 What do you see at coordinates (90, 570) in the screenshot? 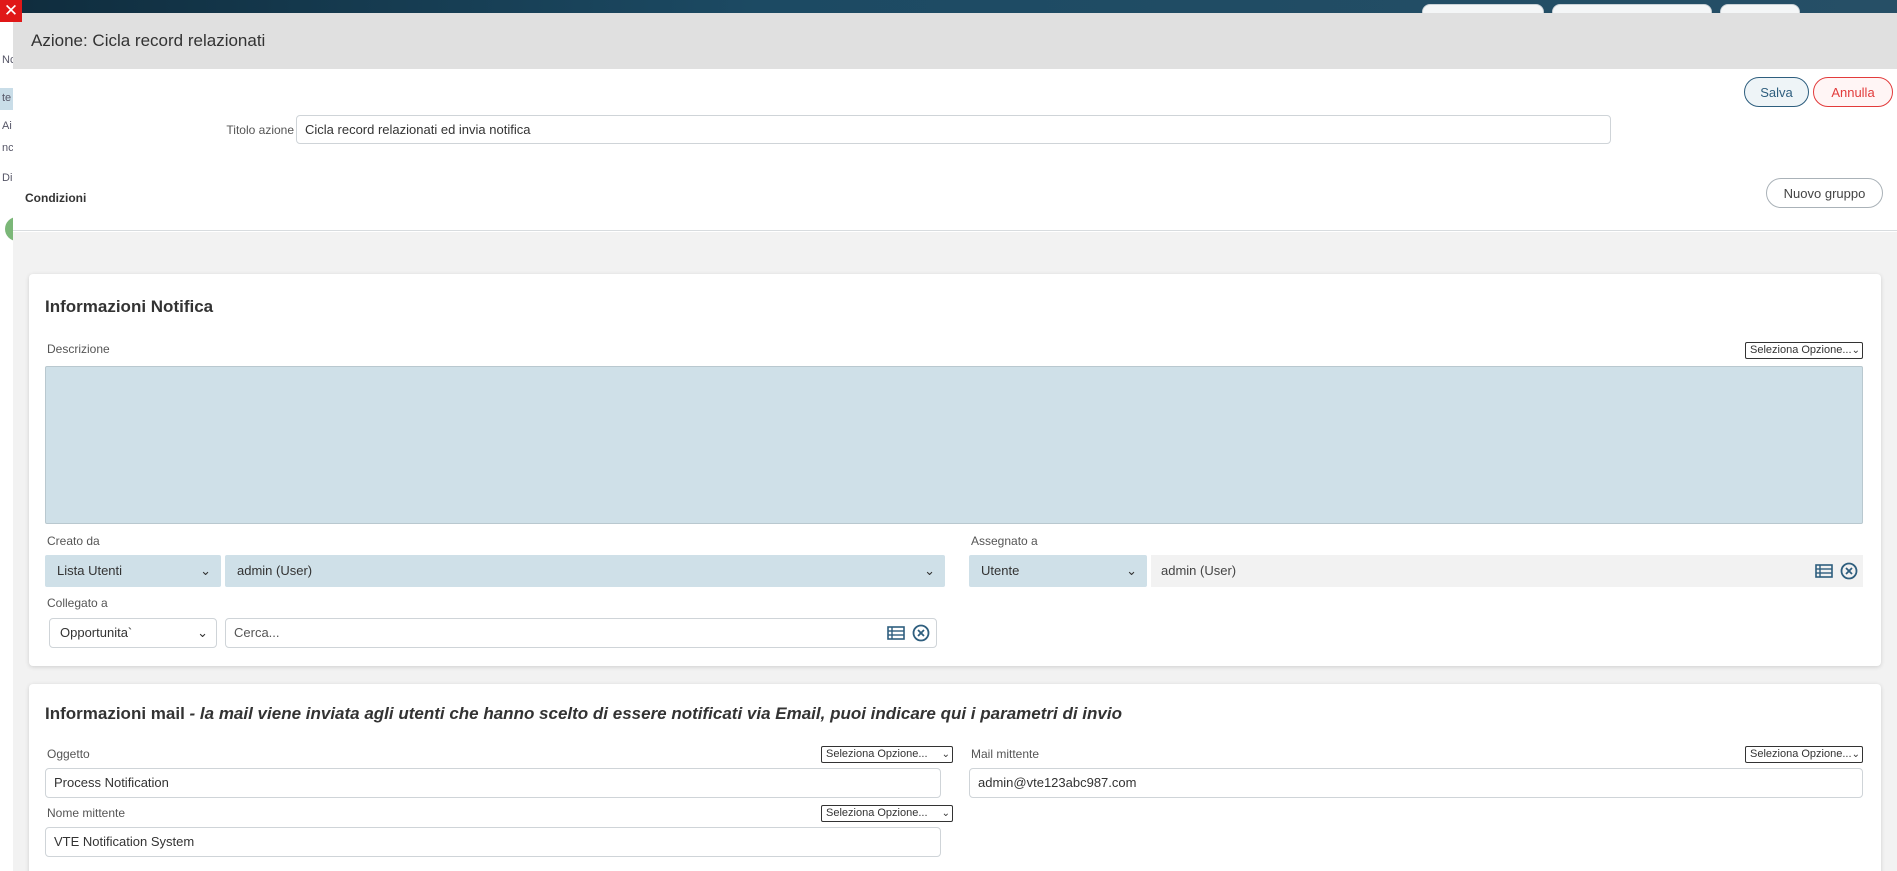
I see `created-by-type-value: Lista Utenti` at bounding box center [90, 570].